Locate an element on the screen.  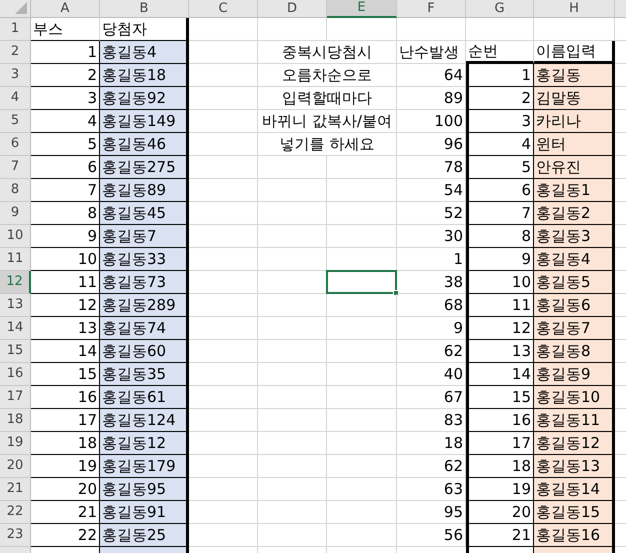
cell-text: 홍길동289 is located at coordinates (138, 305).